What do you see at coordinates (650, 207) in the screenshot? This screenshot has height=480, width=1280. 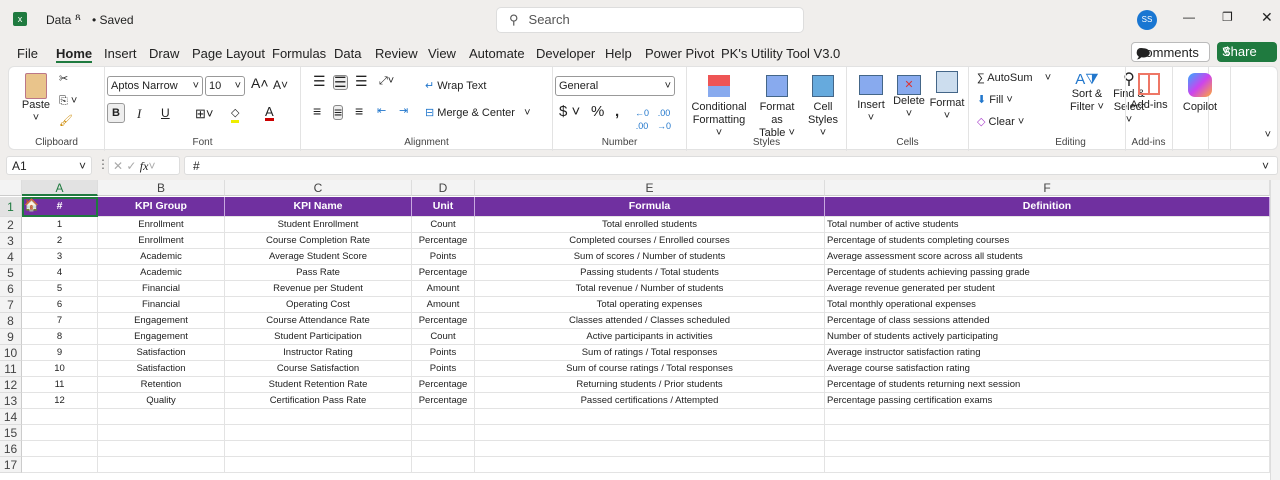 I see `header-cell: Formula` at bounding box center [650, 207].